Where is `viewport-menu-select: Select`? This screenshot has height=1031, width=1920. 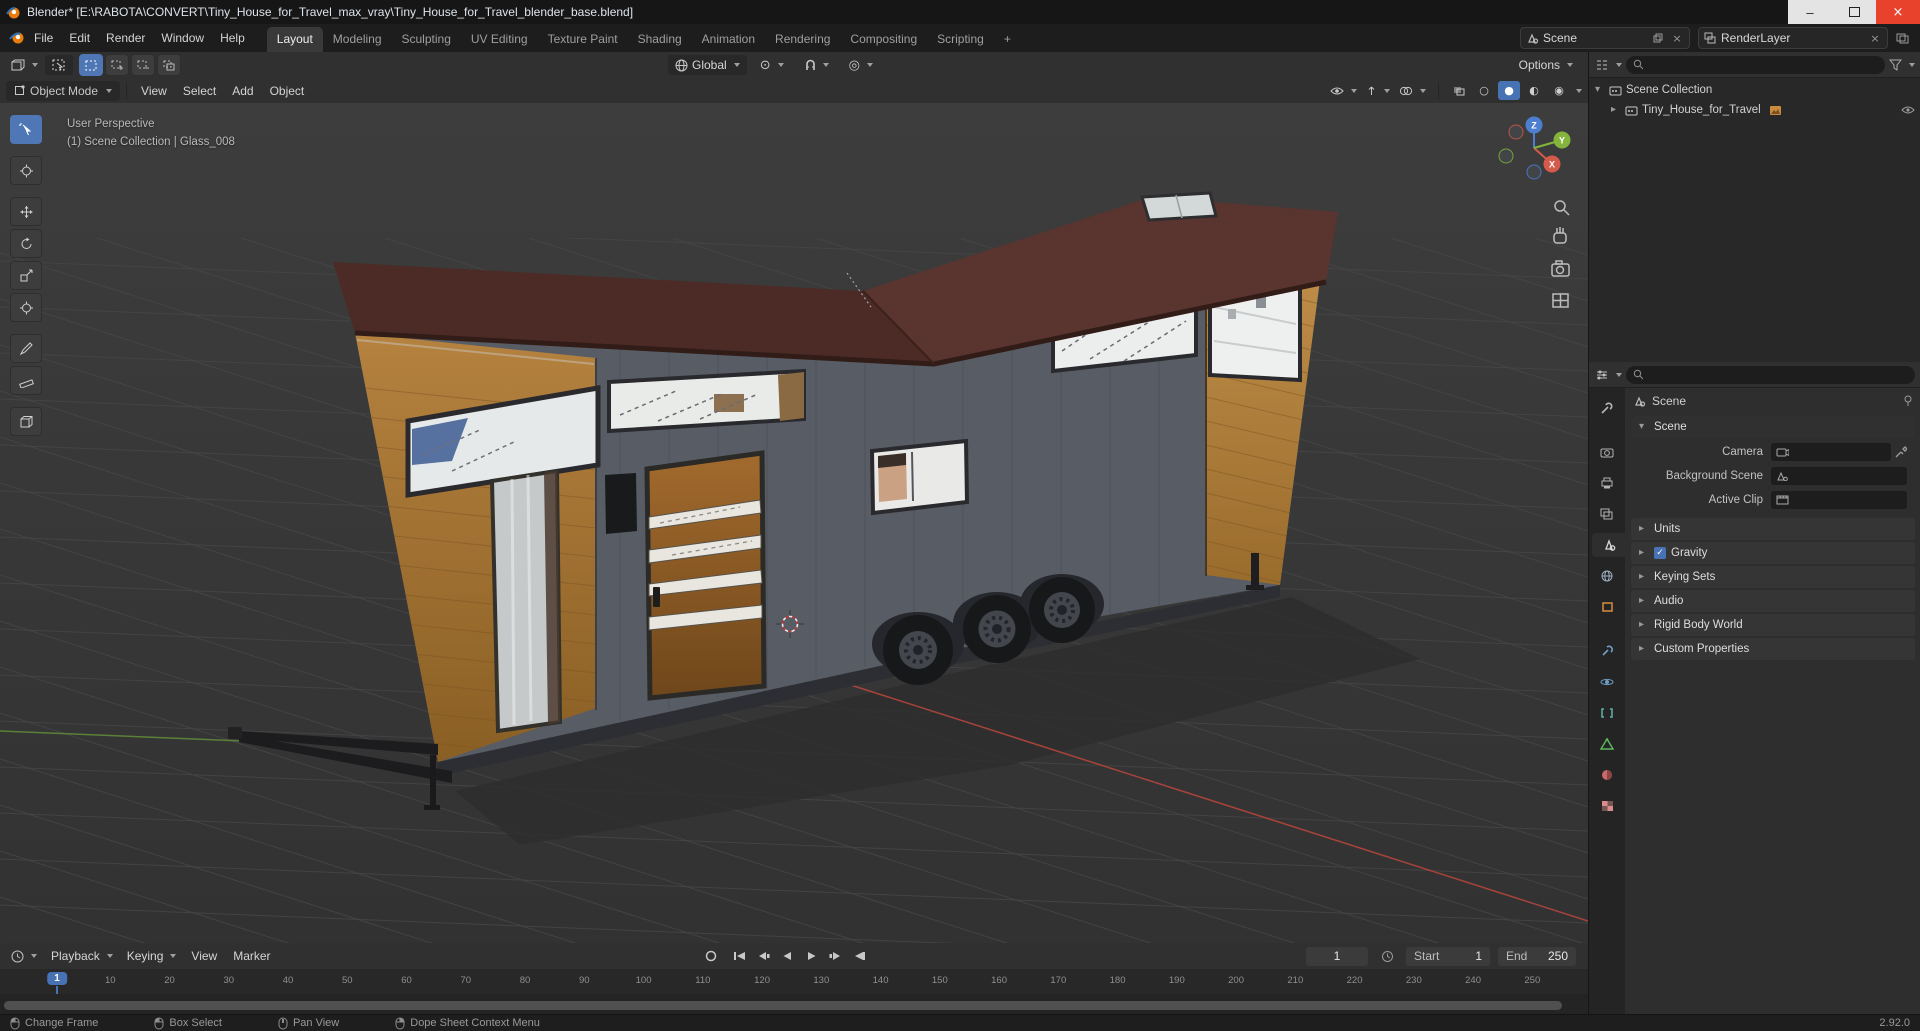 viewport-menu-select: Select is located at coordinates (199, 91).